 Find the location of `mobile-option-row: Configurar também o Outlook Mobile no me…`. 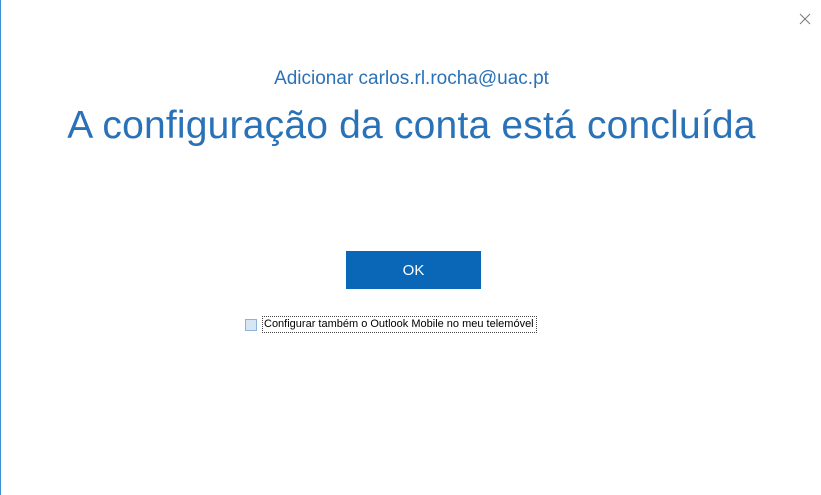

mobile-option-row: Configurar também o Outlook Mobile no me… is located at coordinates (391, 324).